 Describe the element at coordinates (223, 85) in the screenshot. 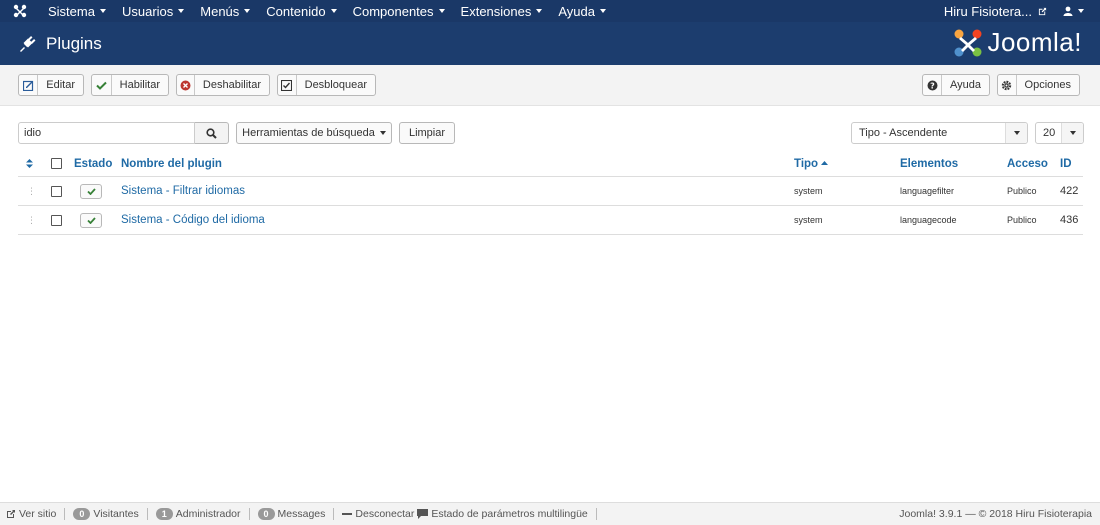

I see `disable-button: Deshabilitar` at that location.